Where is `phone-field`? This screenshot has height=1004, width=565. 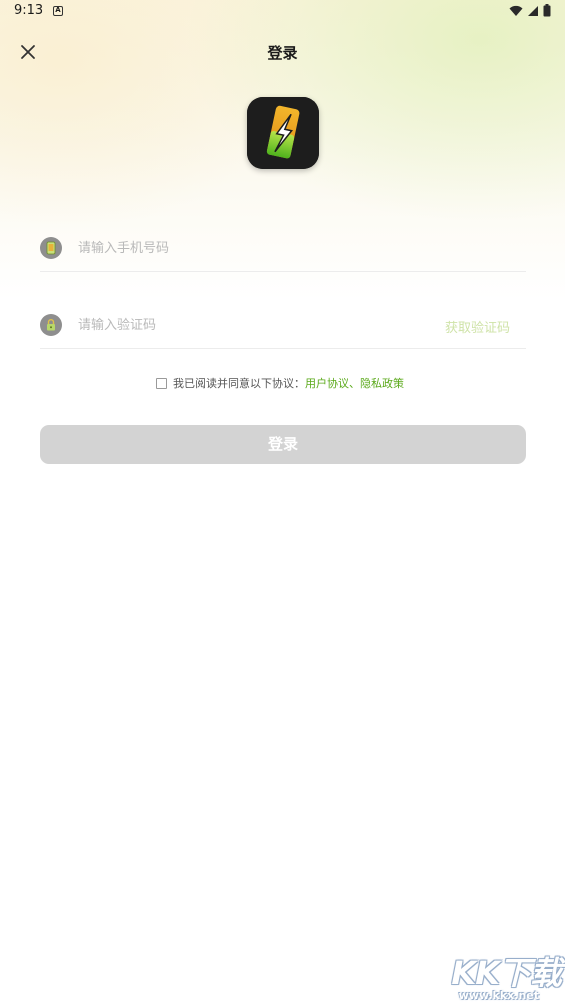
phone-field is located at coordinates (283, 251).